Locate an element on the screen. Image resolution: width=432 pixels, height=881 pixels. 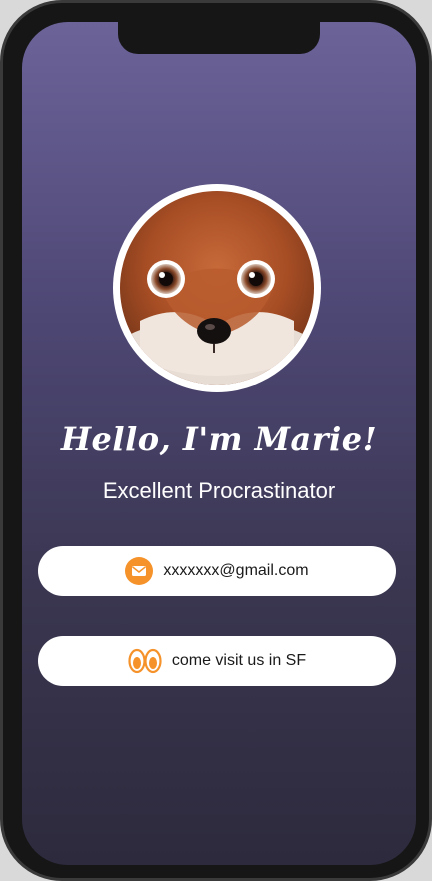
location-label: come visit us in SF is located at coordinates (239, 660).